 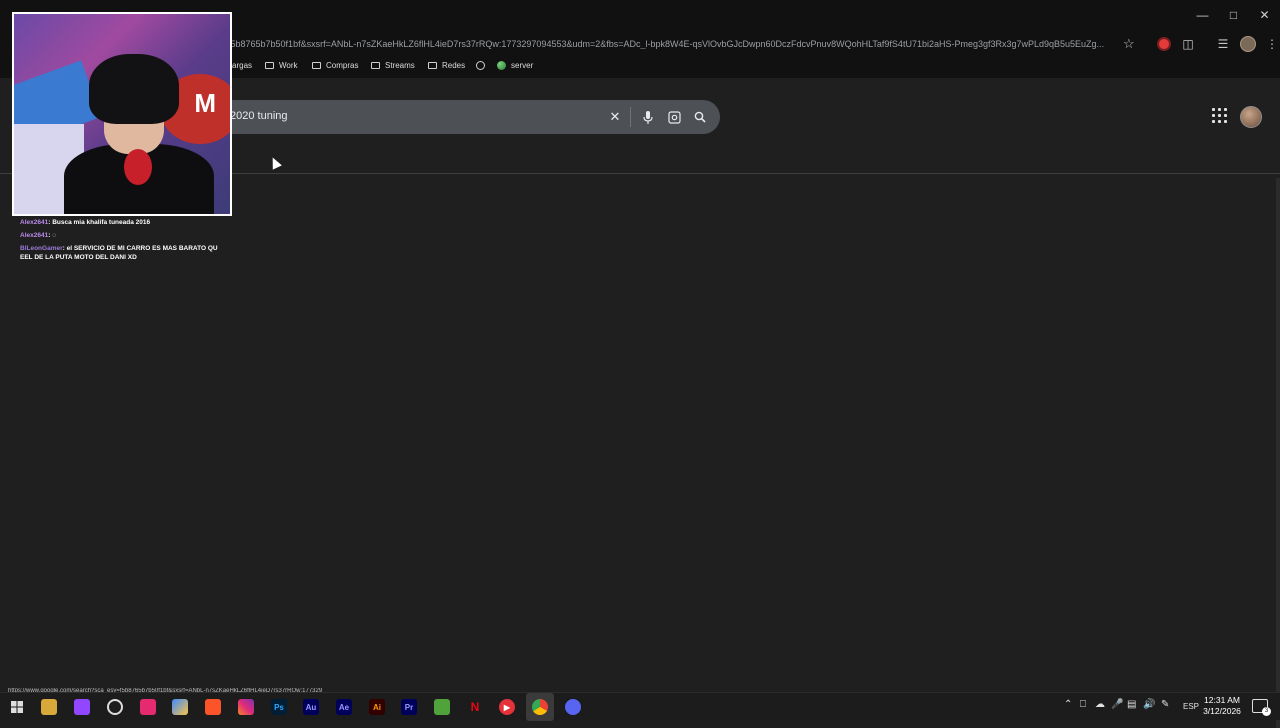 What do you see at coordinates (115, 707) in the screenshot?
I see `obs-icon` at bounding box center [115, 707].